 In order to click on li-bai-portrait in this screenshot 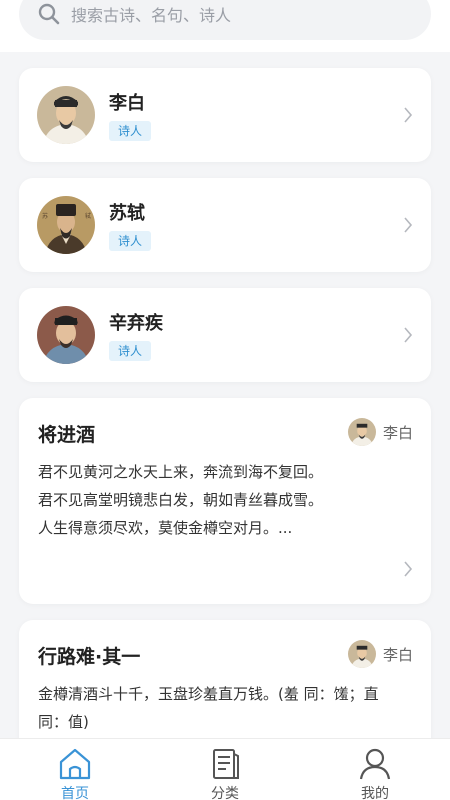, I will do `click(66, 115)`.